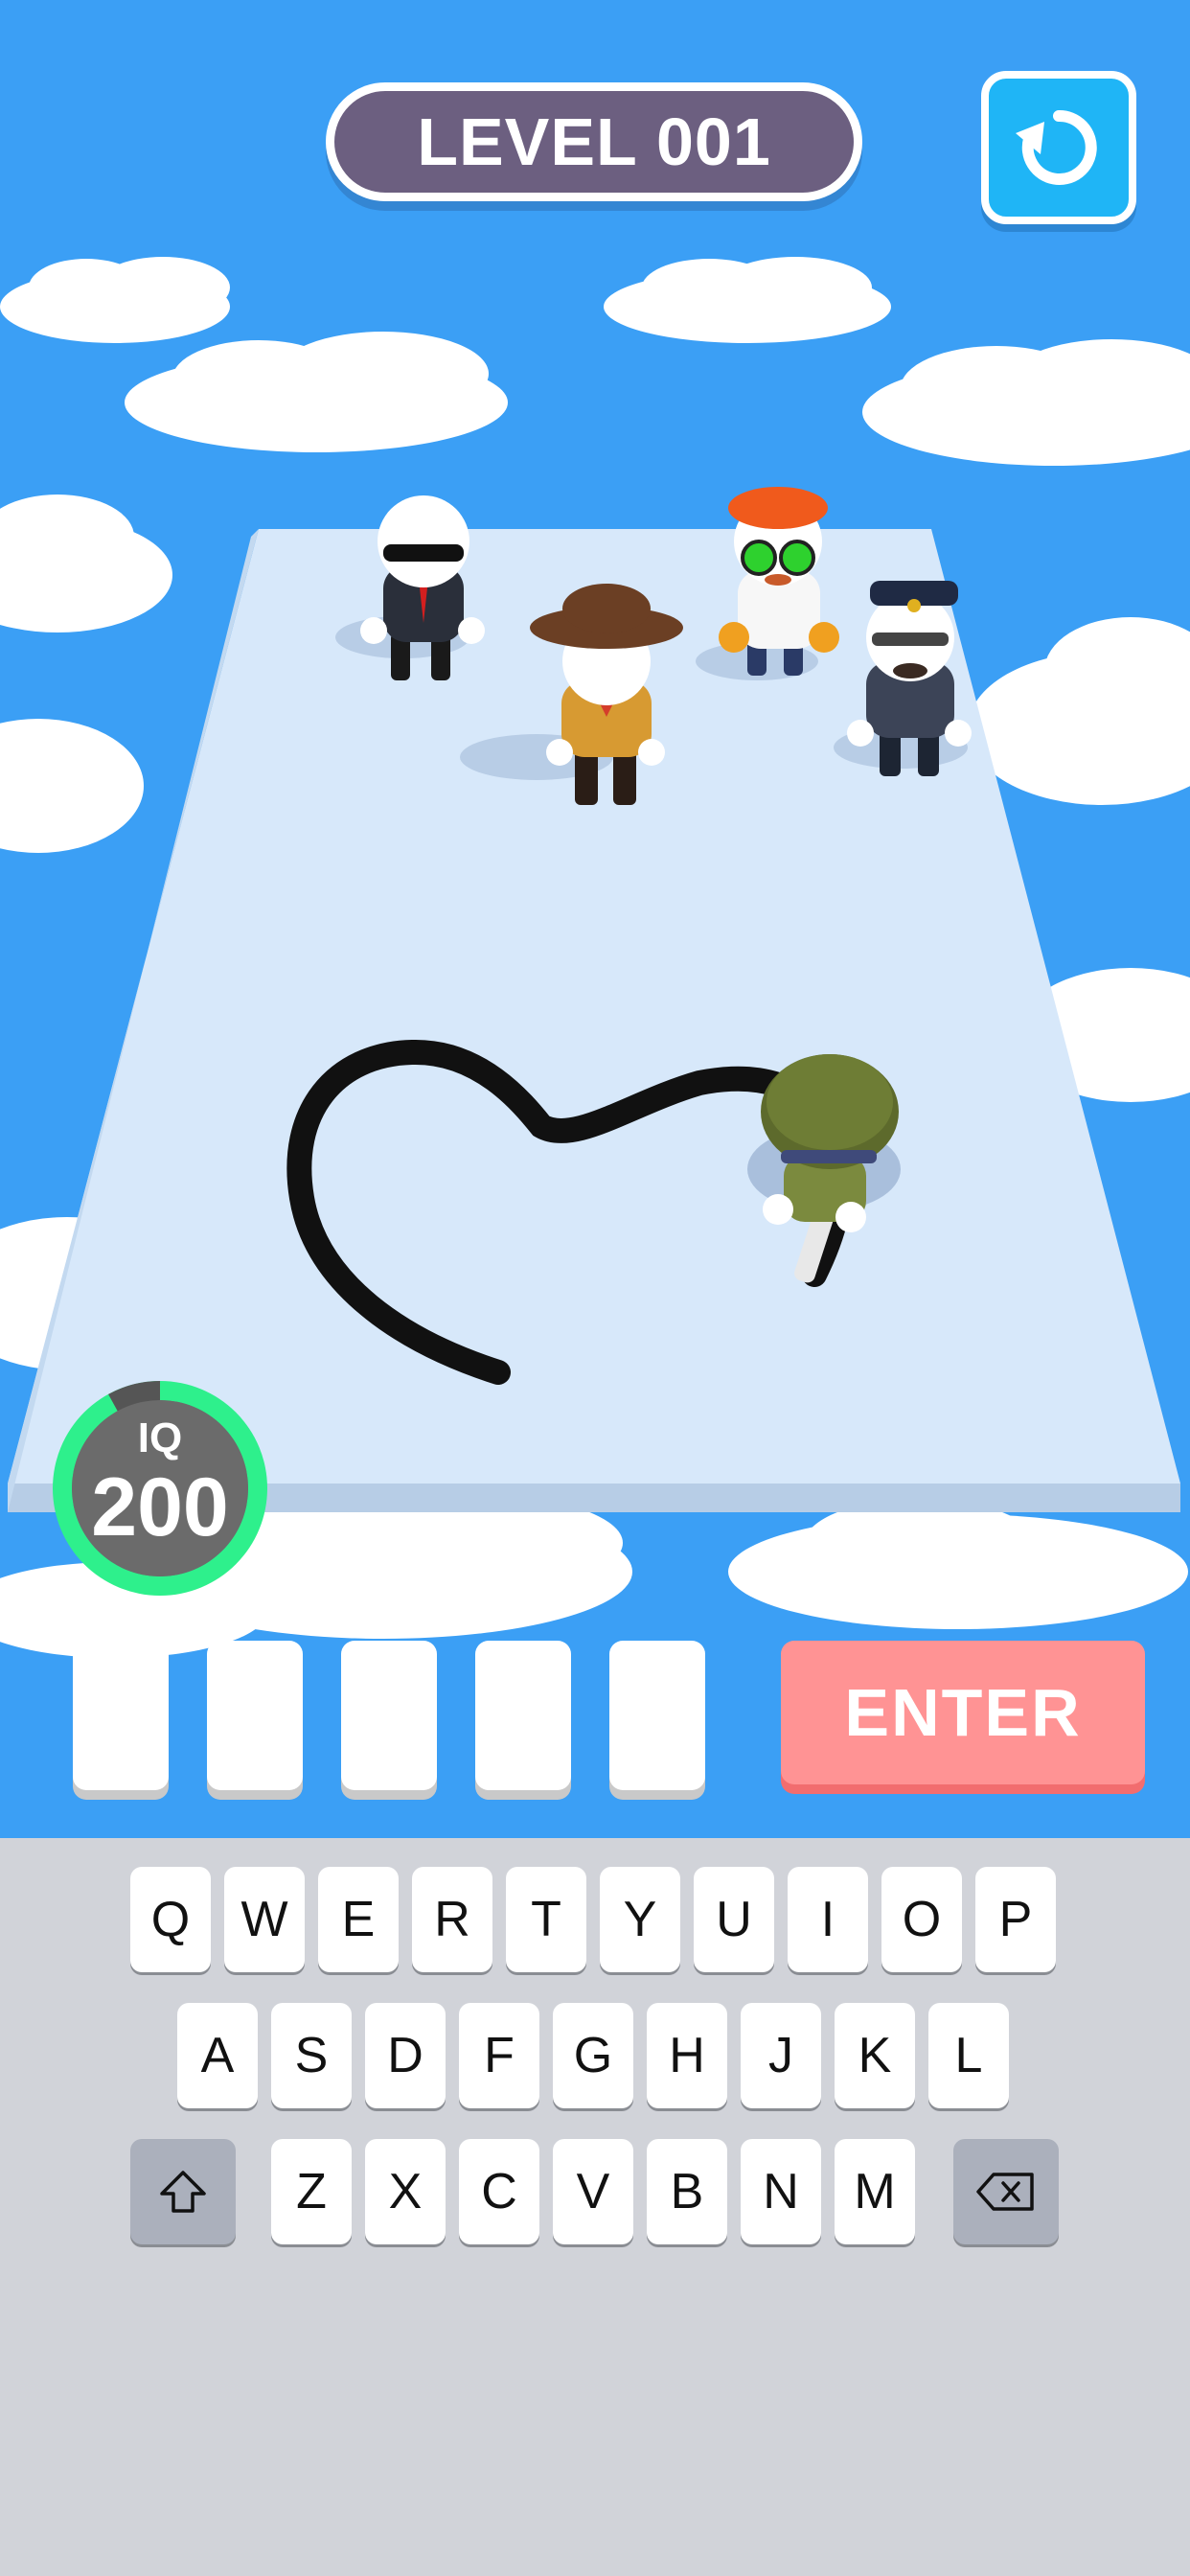 Image resolution: width=1190 pixels, height=2576 pixels. Describe the element at coordinates (264, 1919) in the screenshot. I see `key-w: W` at that location.